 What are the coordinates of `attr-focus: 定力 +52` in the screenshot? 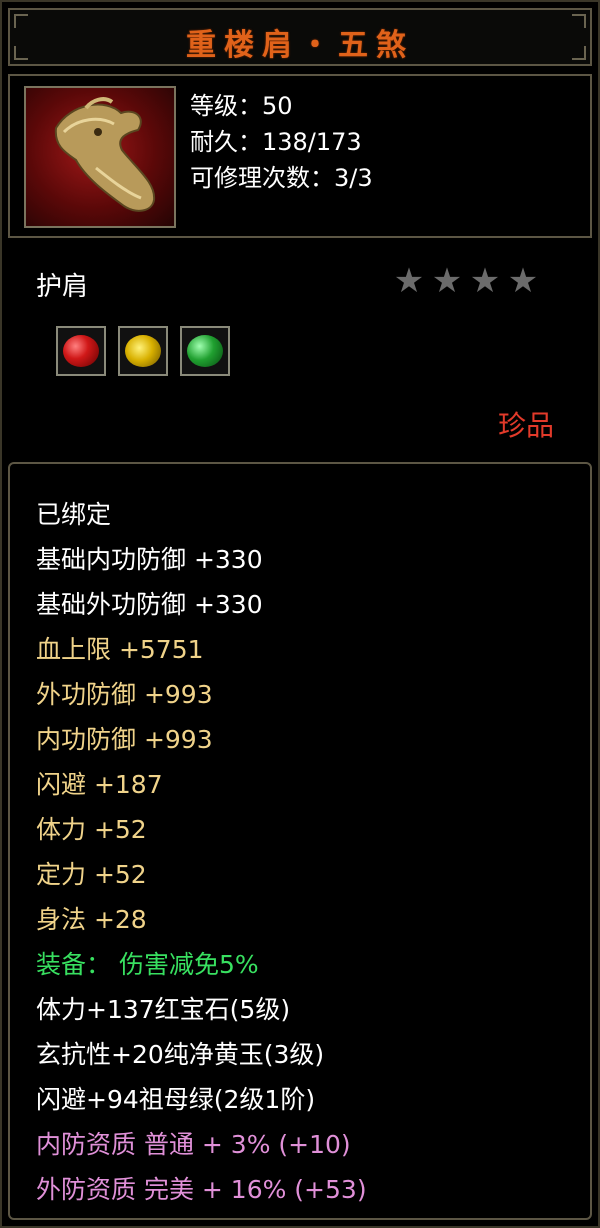 It's located at (91, 874).